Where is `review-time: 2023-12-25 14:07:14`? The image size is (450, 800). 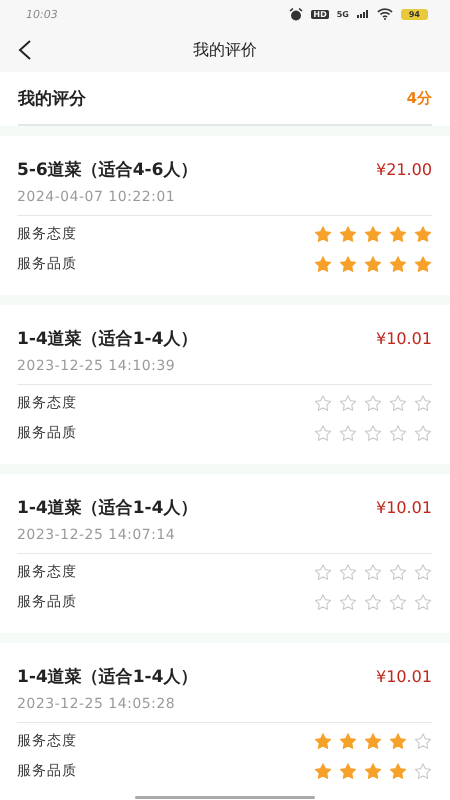 review-time: 2023-12-25 14:07:14 is located at coordinates (224, 540).